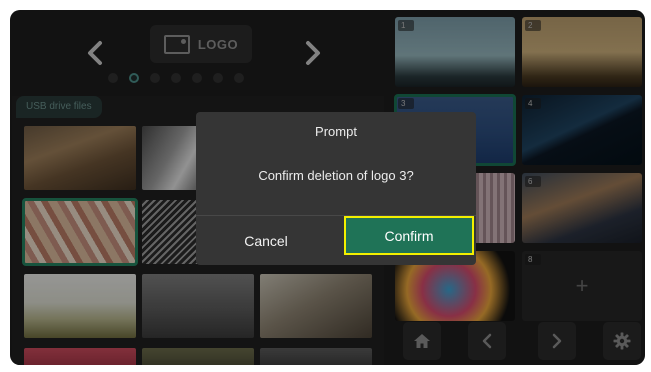 The image size is (651, 372). Describe the element at coordinates (336, 131) in the screenshot. I see `dialog-title: Prompt` at that location.